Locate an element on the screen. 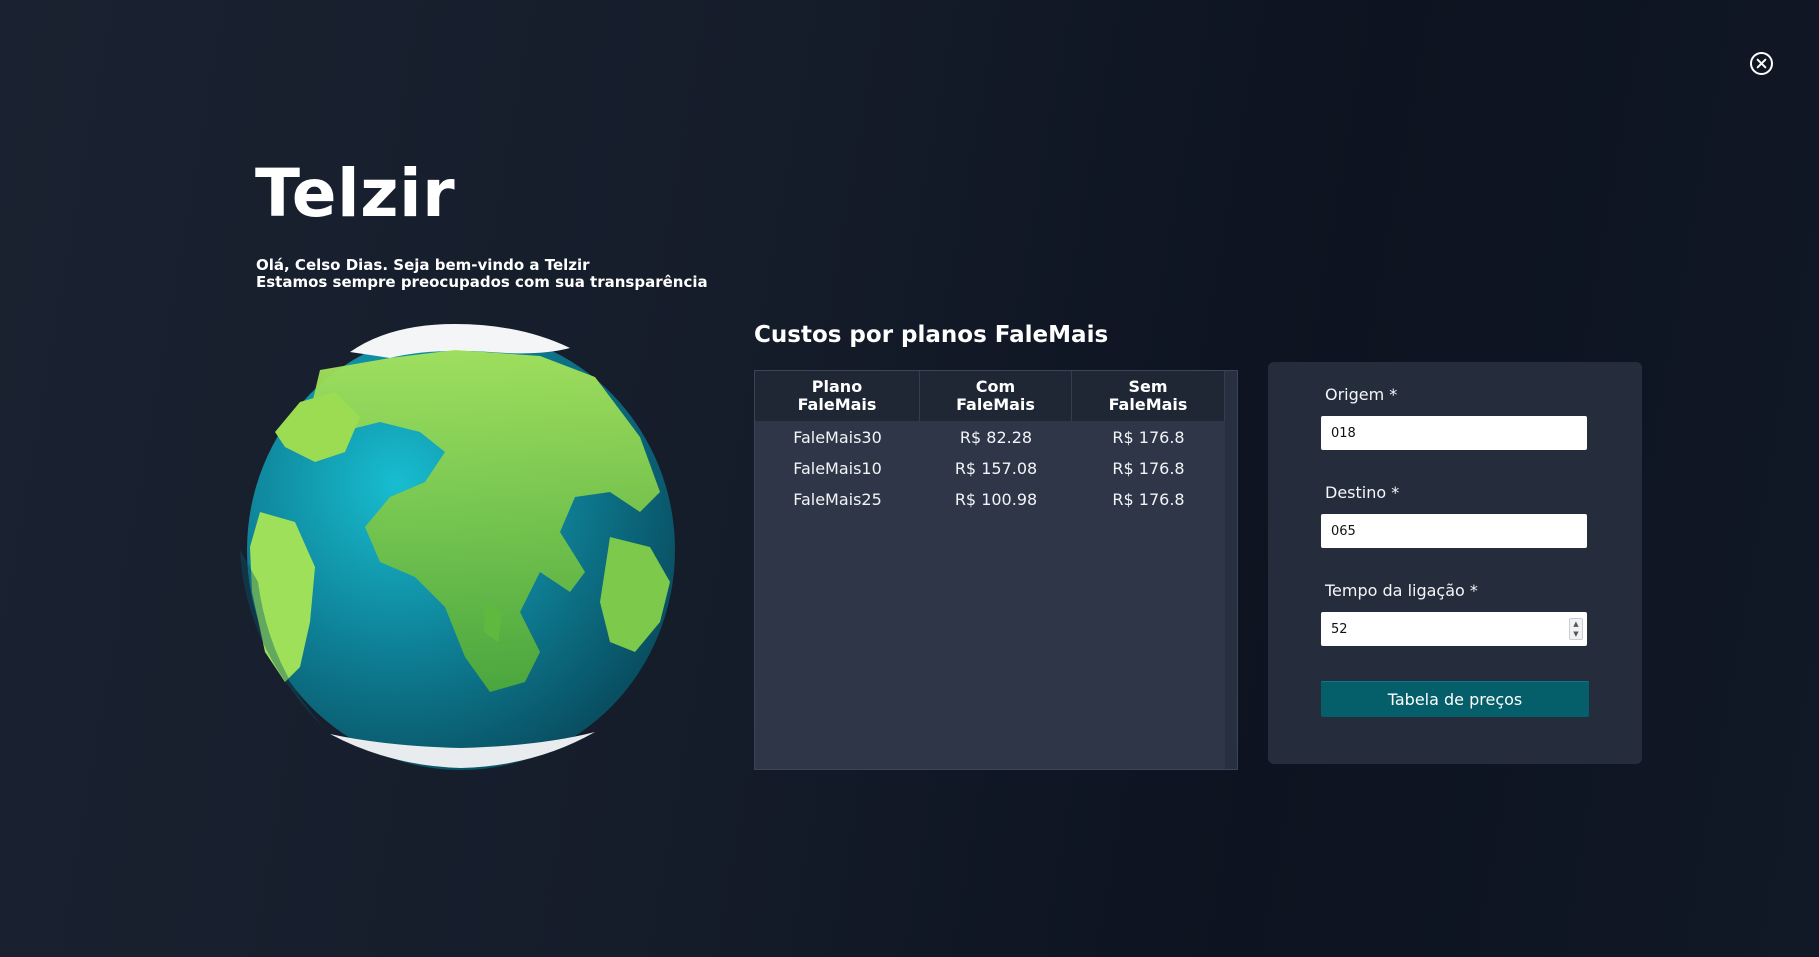  cell-with: R$ 157.08 is located at coordinates (996, 468).